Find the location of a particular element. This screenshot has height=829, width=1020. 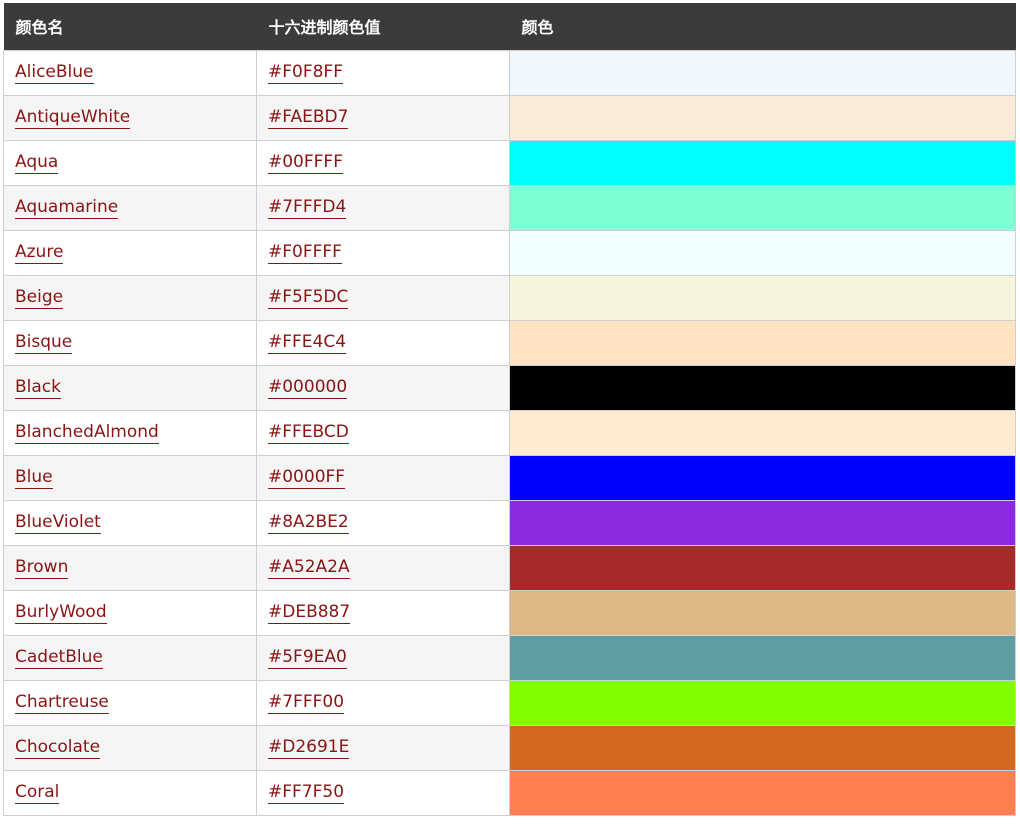

color-name-cell: Coral is located at coordinates (130, 792).